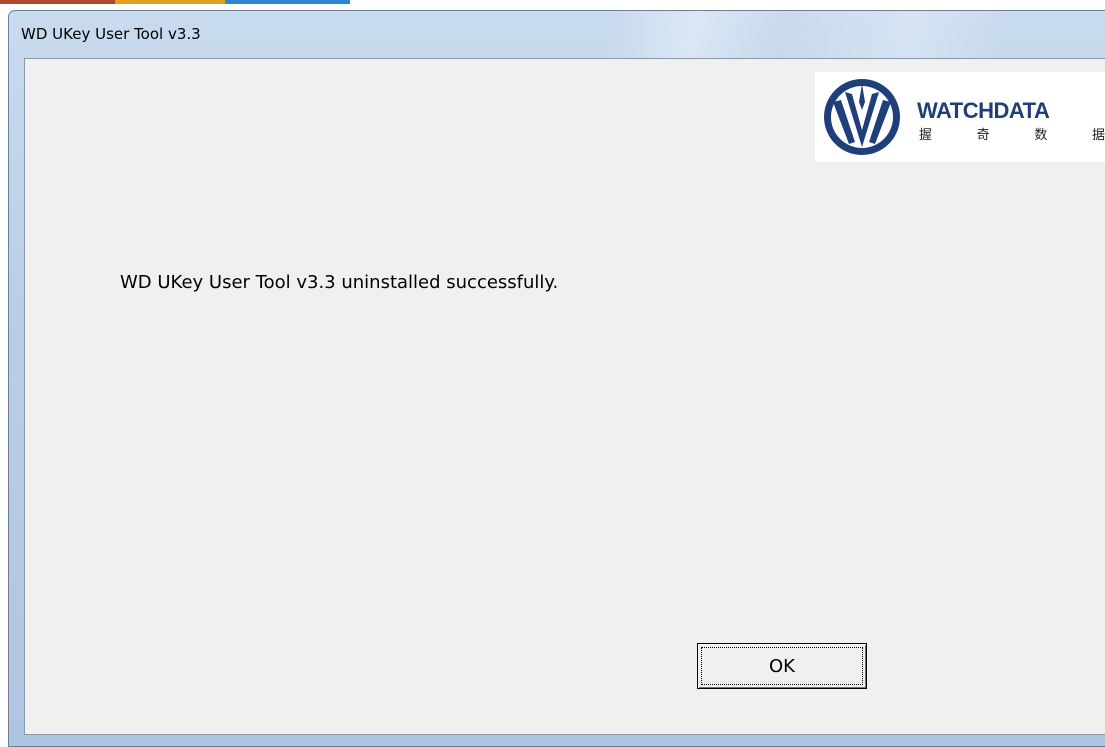 Image resolution: width=1105 pixels, height=747 pixels. I want to click on watchdata-logo: WATCHDATA 握 奇 数 据, so click(960, 117).